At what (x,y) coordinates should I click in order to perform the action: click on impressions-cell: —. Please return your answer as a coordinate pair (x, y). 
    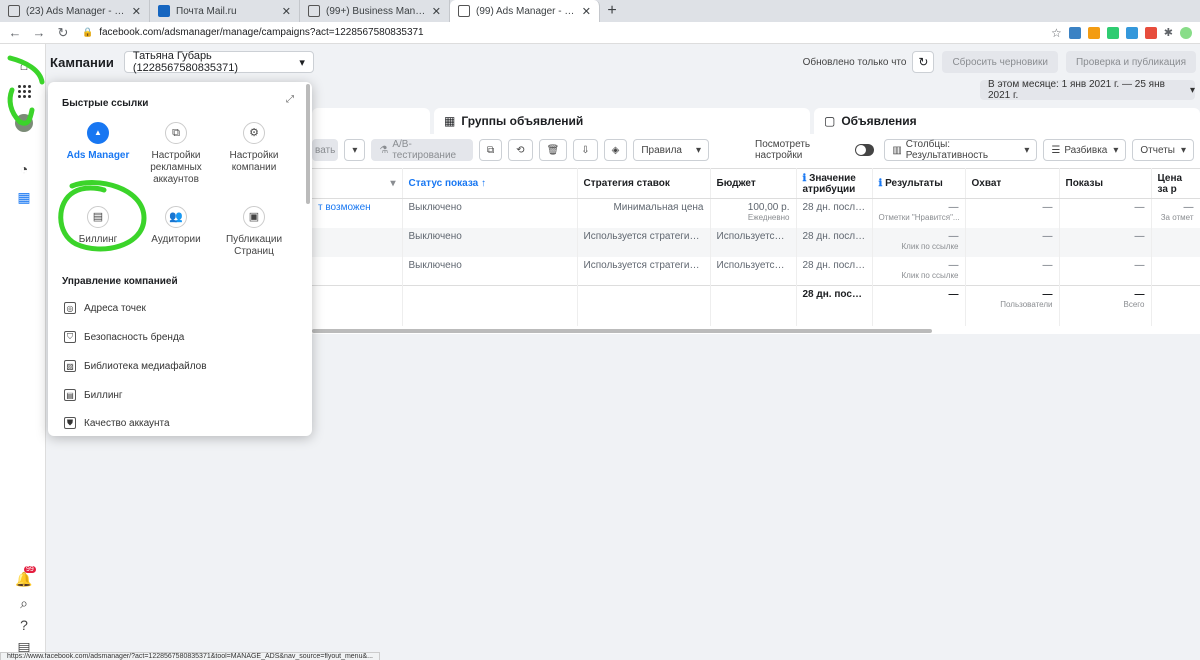
    Looking at the image, I should click on (1105, 213).